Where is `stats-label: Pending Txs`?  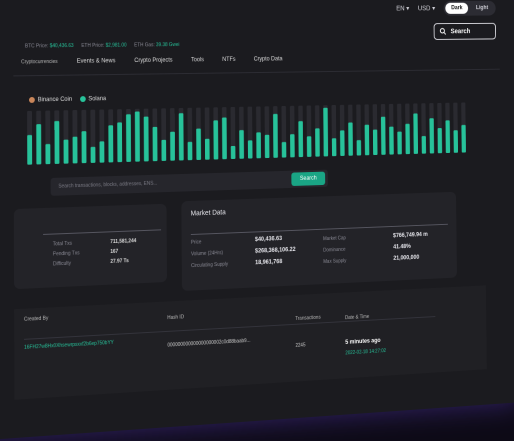 stats-label: Pending Txs is located at coordinates (66, 254).